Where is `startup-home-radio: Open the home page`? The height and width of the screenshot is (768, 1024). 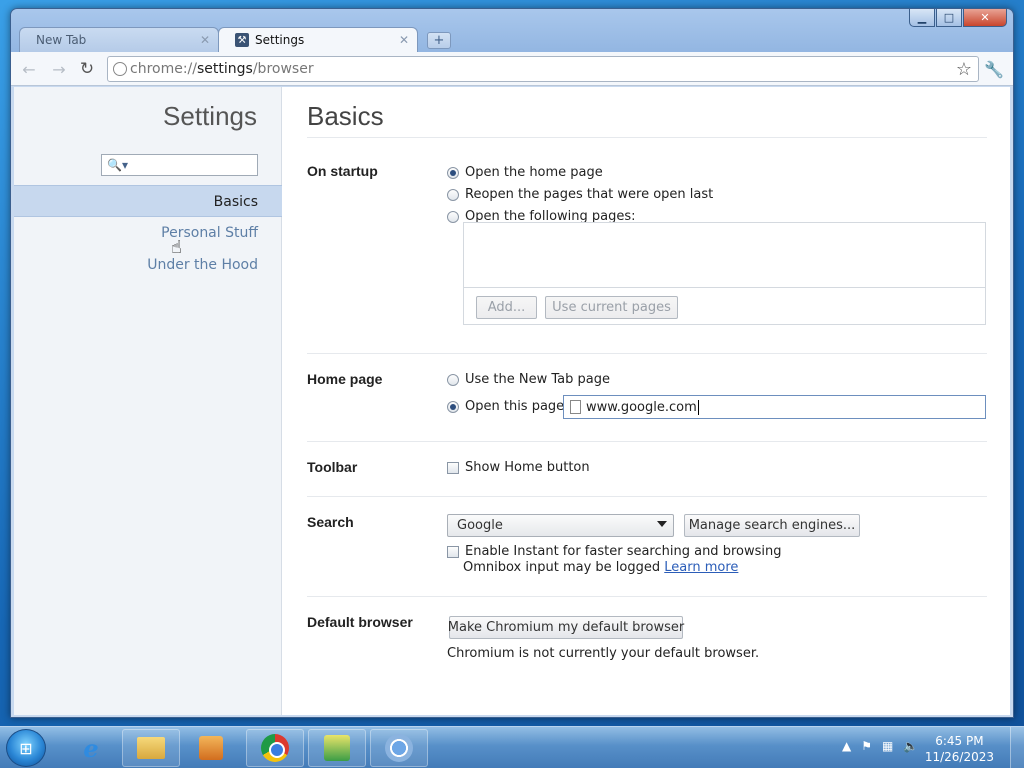 startup-home-radio: Open the home page is located at coordinates (525, 172).